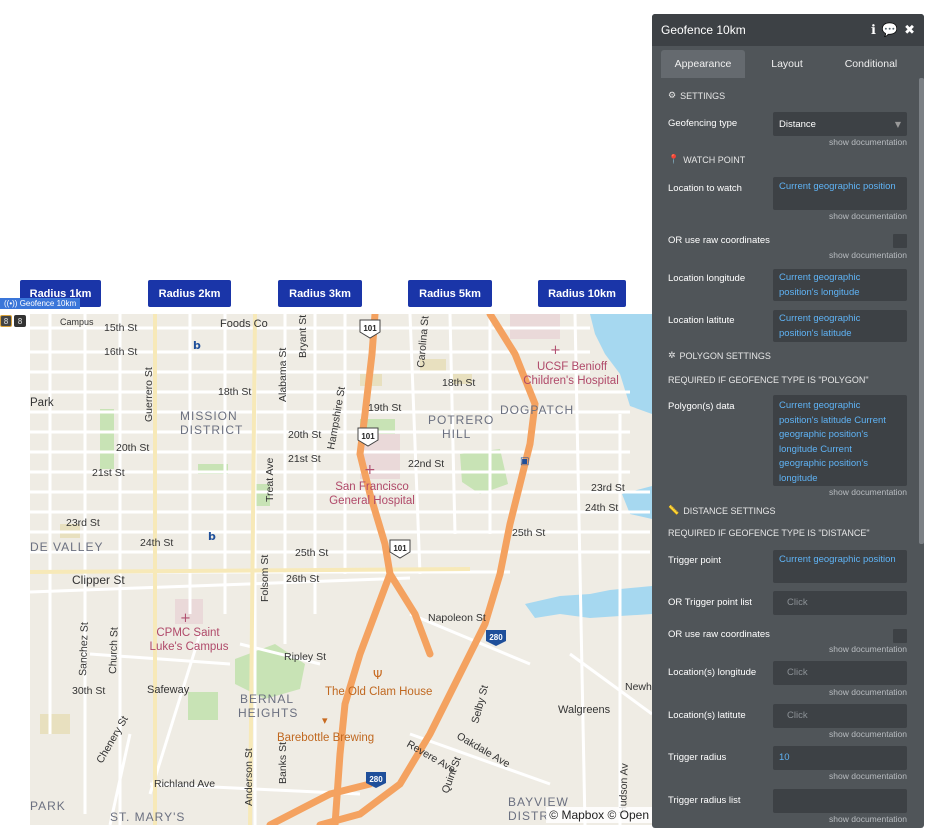 The image size is (930, 839). Describe the element at coordinates (188, 633) in the screenshot. I see `svg-text: CPMC Saint` at that location.